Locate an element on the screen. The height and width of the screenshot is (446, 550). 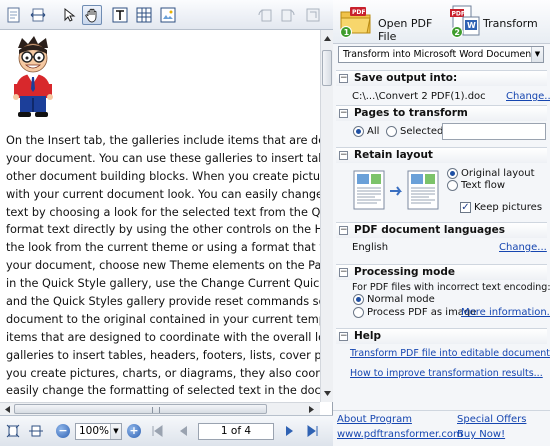
scroll-down-icon is located at coordinates (327, 393).